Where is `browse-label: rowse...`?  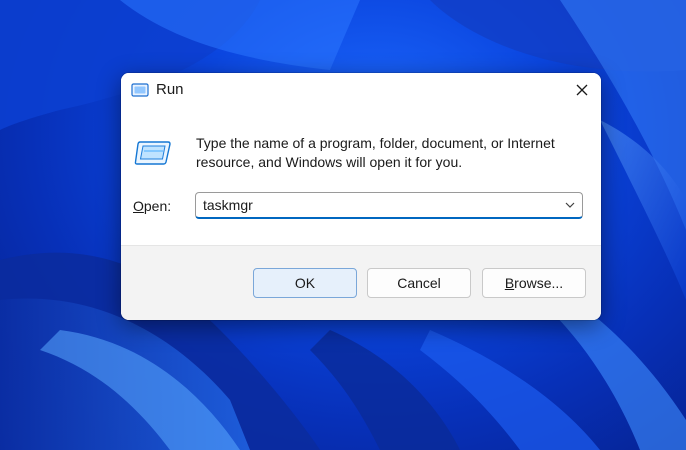
browse-label: rowse... is located at coordinates (539, 283).